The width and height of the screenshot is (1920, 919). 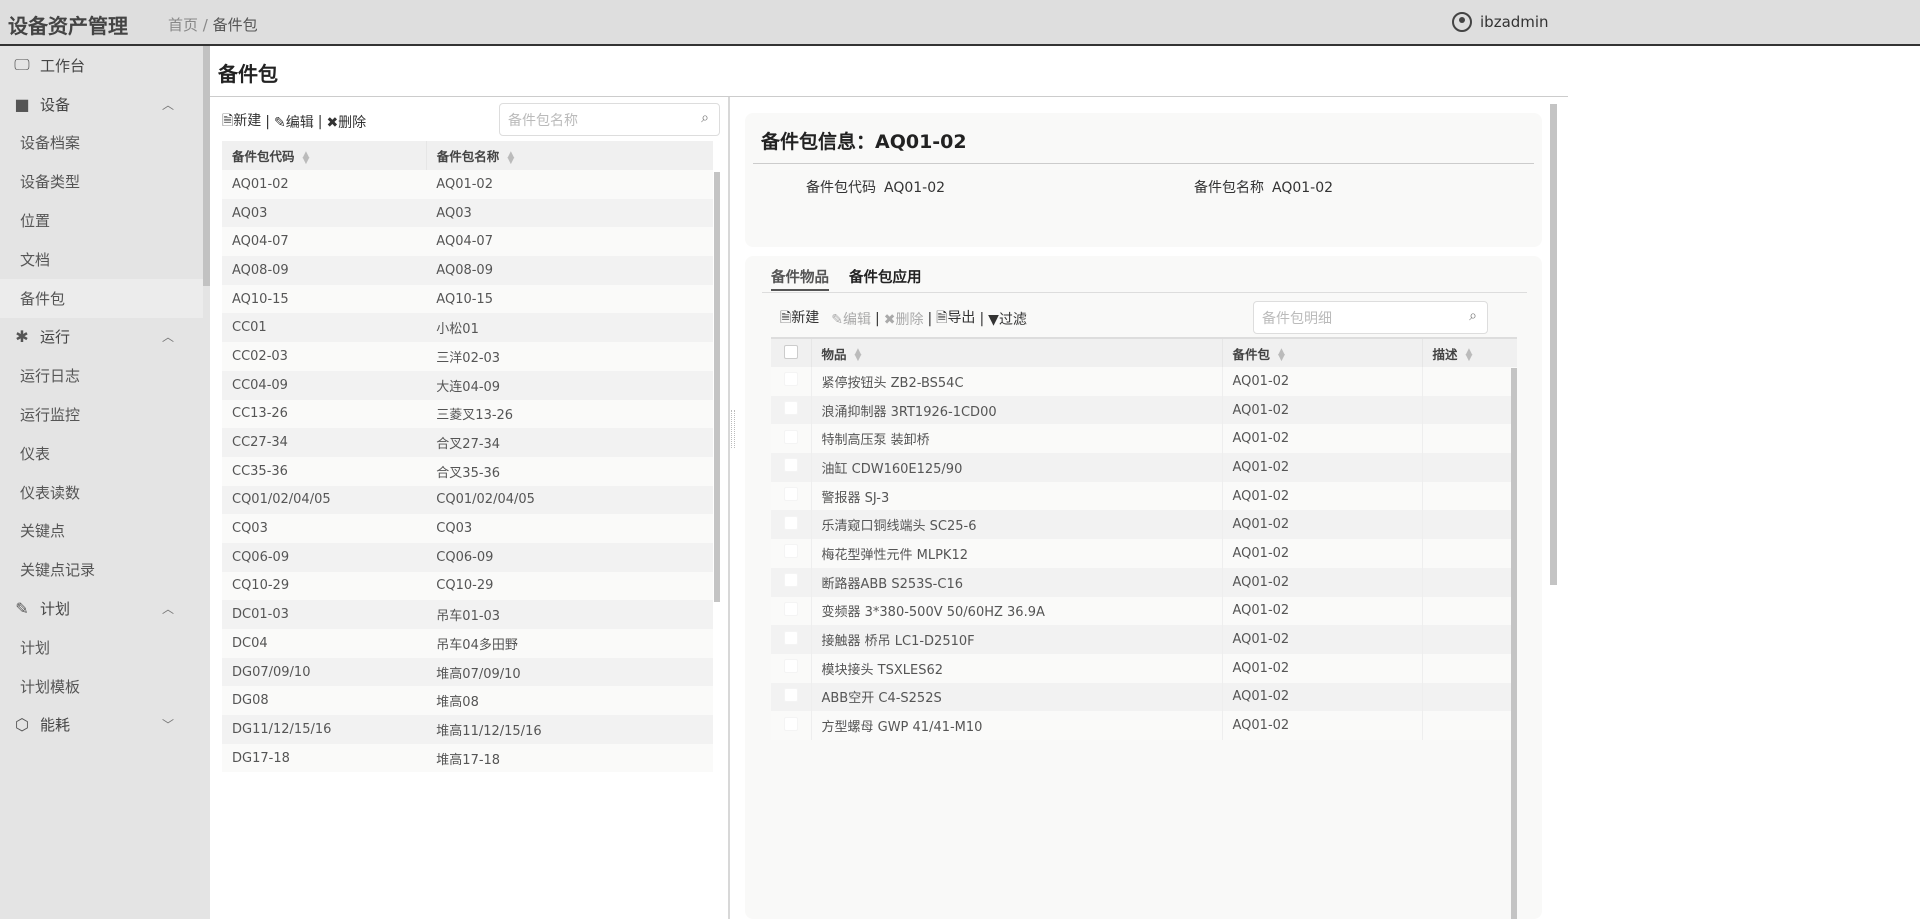 What do you see at coordinates (467, 471) in the screenshot?
I see `table-row: CC35-36 合叉35-36` at bounding box center [467, 471].